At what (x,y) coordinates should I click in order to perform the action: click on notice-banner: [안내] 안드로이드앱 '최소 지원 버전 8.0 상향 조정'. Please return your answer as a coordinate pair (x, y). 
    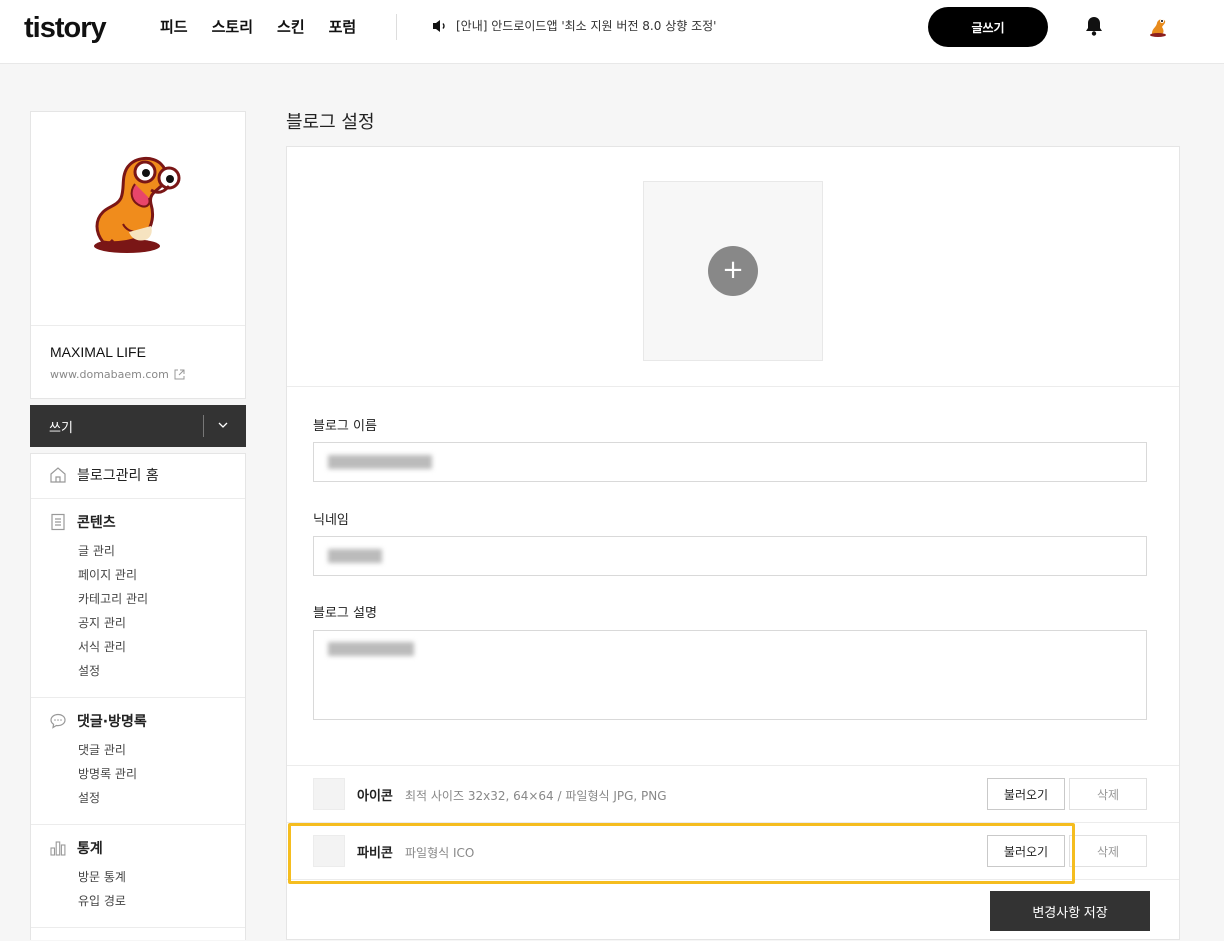
    Looking at the image, I should click on (574, 25).